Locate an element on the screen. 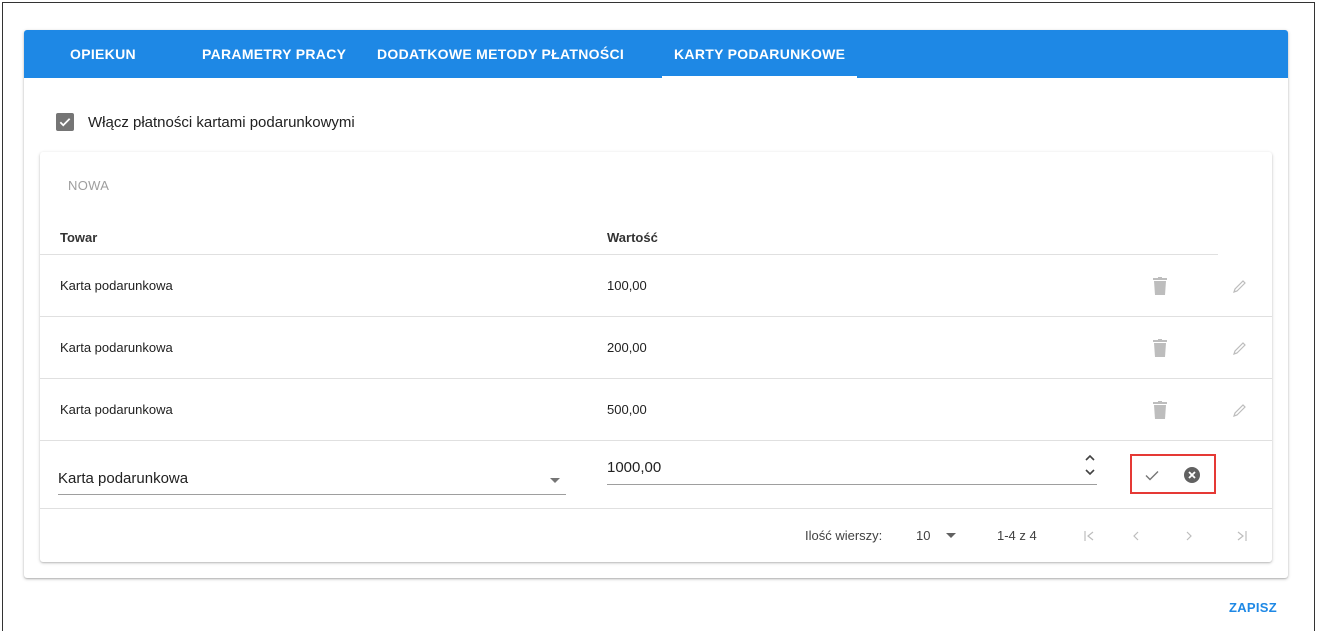 The image size is (1317, 633). first-page-icon is located at coordinates (1089, 536).